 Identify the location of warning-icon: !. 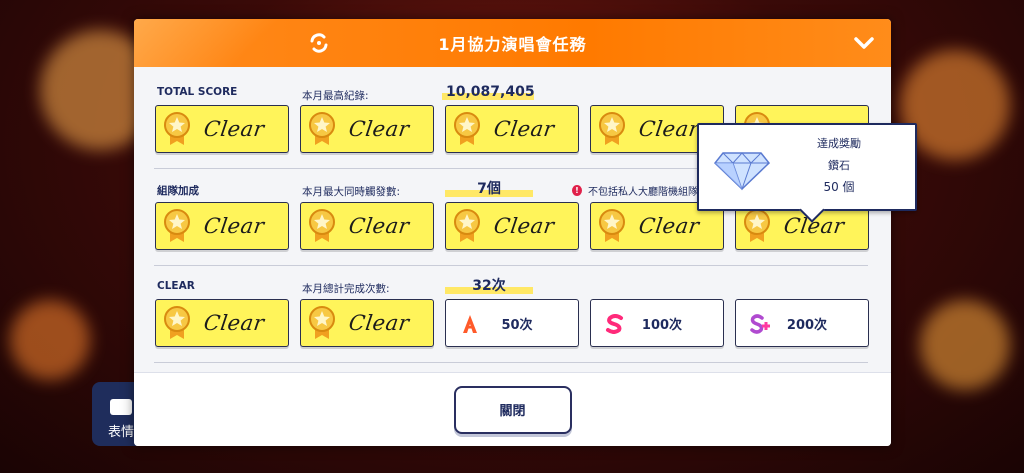
(577, 190).